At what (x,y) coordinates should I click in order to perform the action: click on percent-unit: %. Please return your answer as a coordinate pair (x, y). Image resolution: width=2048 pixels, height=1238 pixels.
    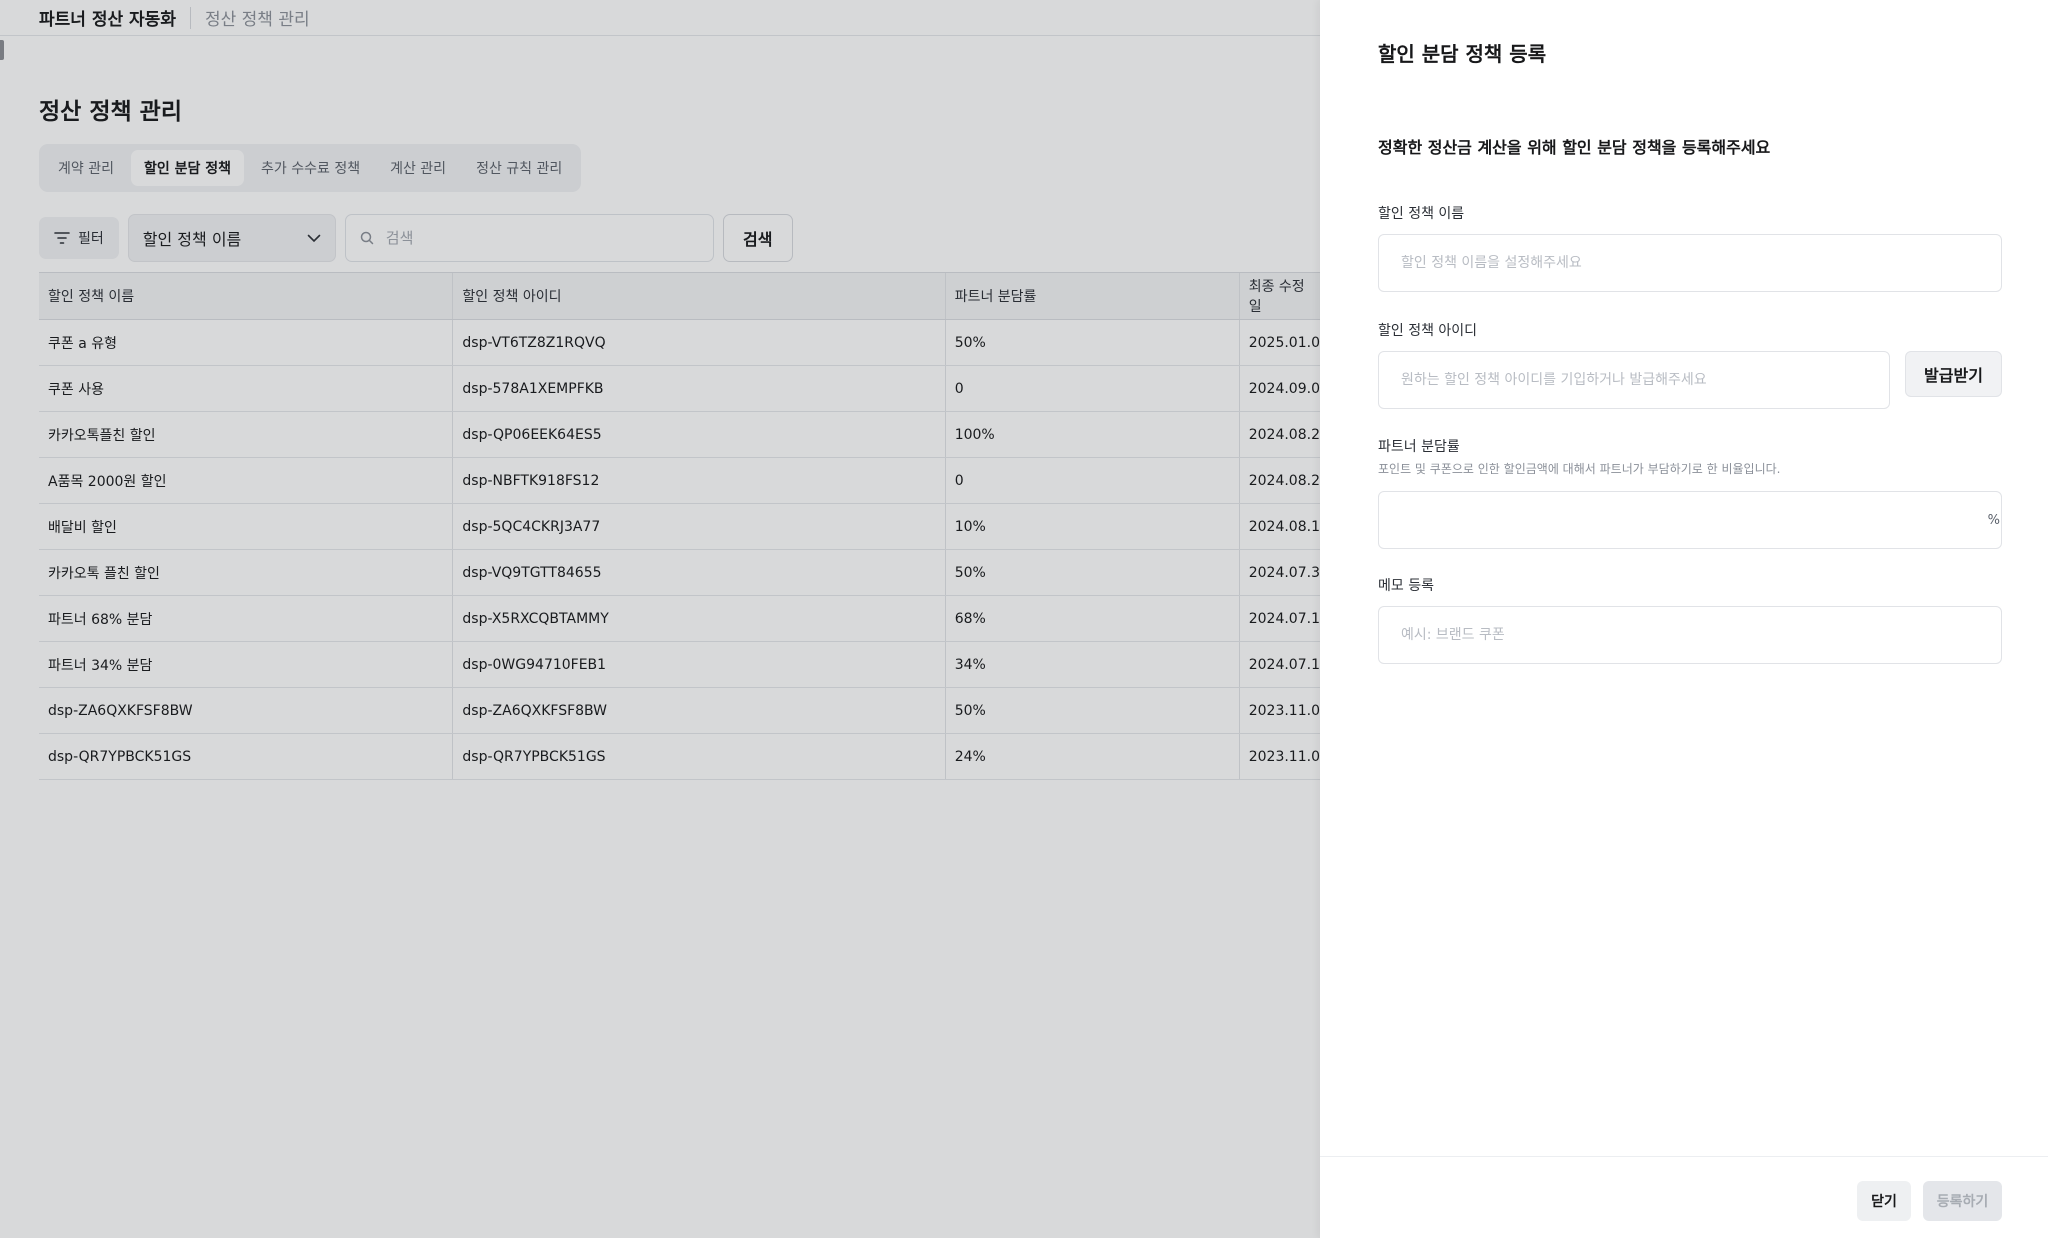
    Looking at the image, I should click on (1993, 520).